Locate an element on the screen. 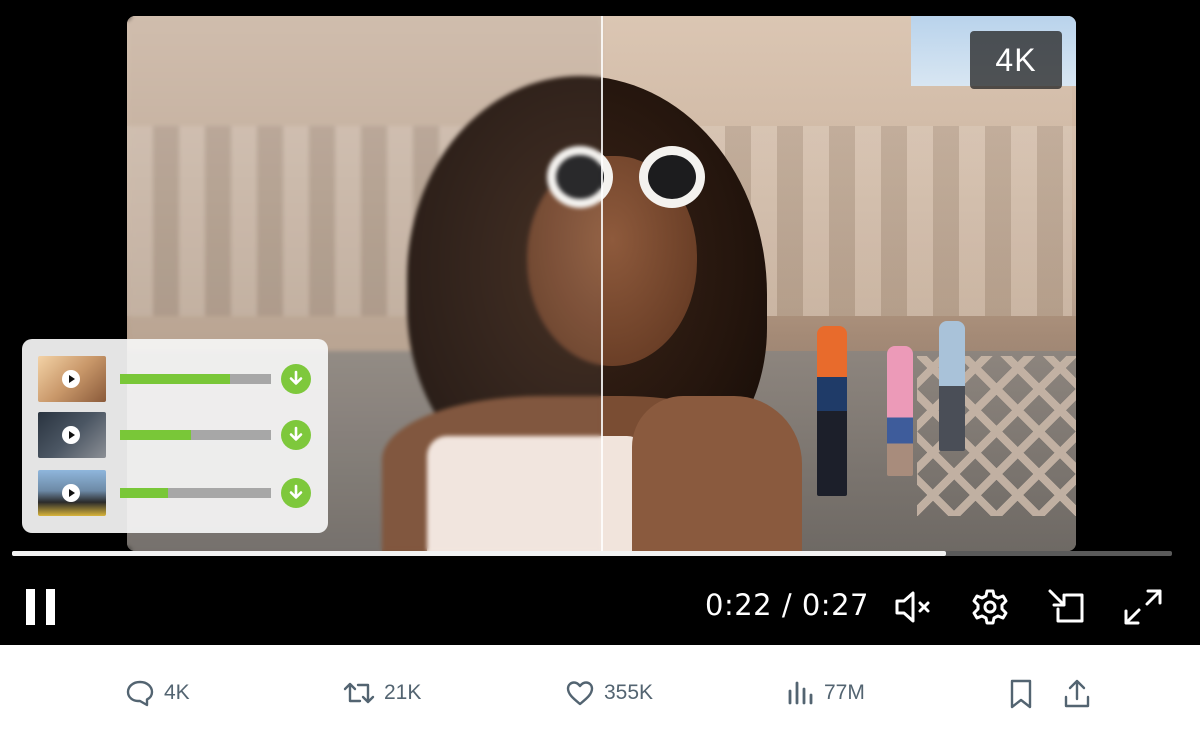 Image resolution: width=1200 pixels, height=740 pixels. engagement-bar: 4K 21K 355K 77M is located at coordinates (600, 692).